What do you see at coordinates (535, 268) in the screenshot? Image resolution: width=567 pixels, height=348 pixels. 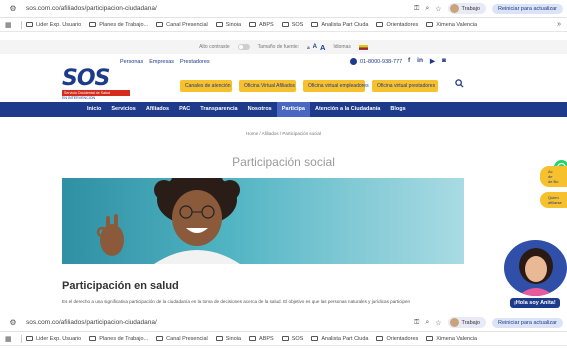 I see `chatbot-avatar` at bounding box center [535, 268].